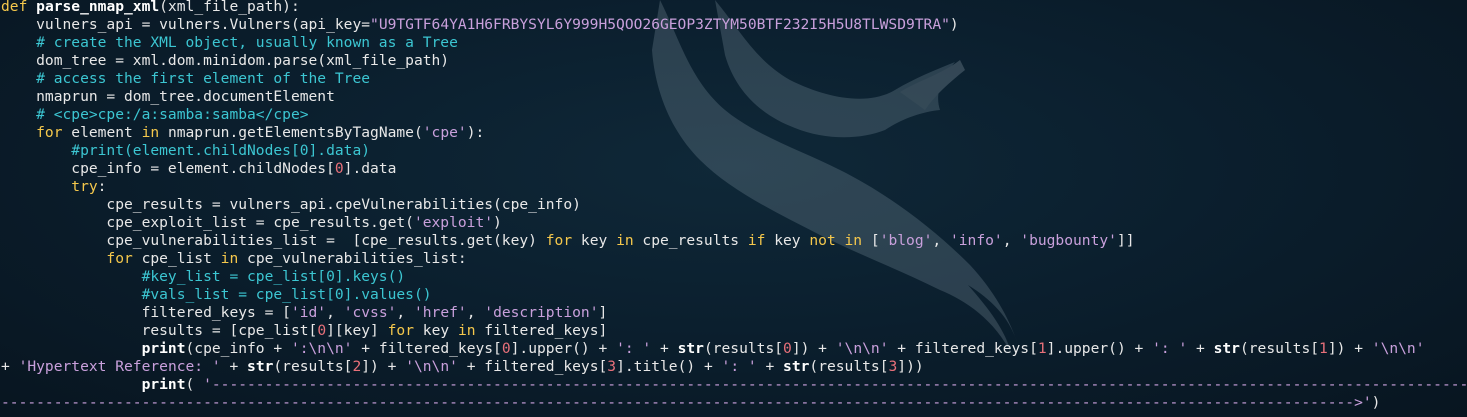 The width and height of the screenshot is (1467, 417). I want to click on text-token: cpe_list, so click(181, 258).